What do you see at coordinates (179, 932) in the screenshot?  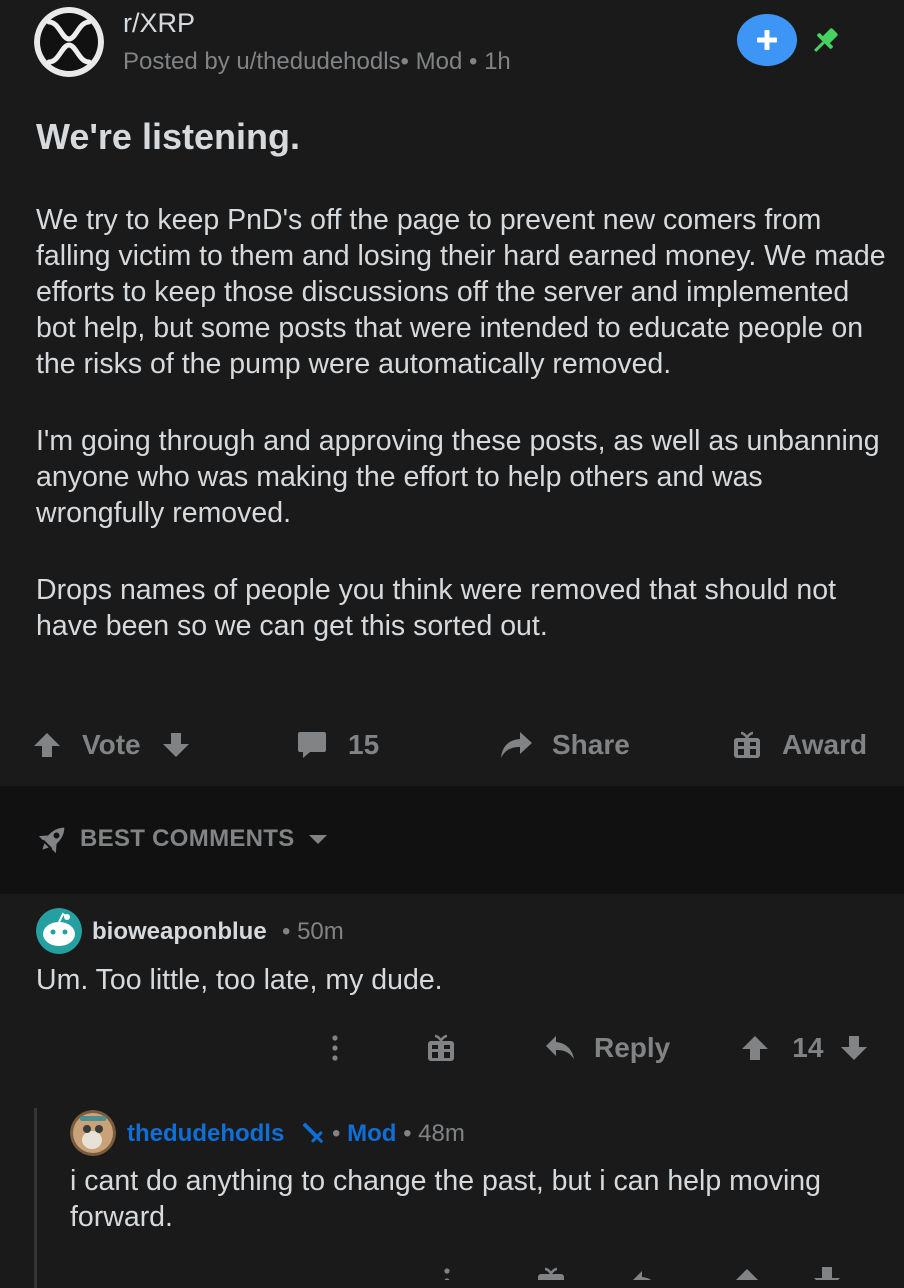 I see `comment-username: bioweaponblue` at bounding box center [179, 932].